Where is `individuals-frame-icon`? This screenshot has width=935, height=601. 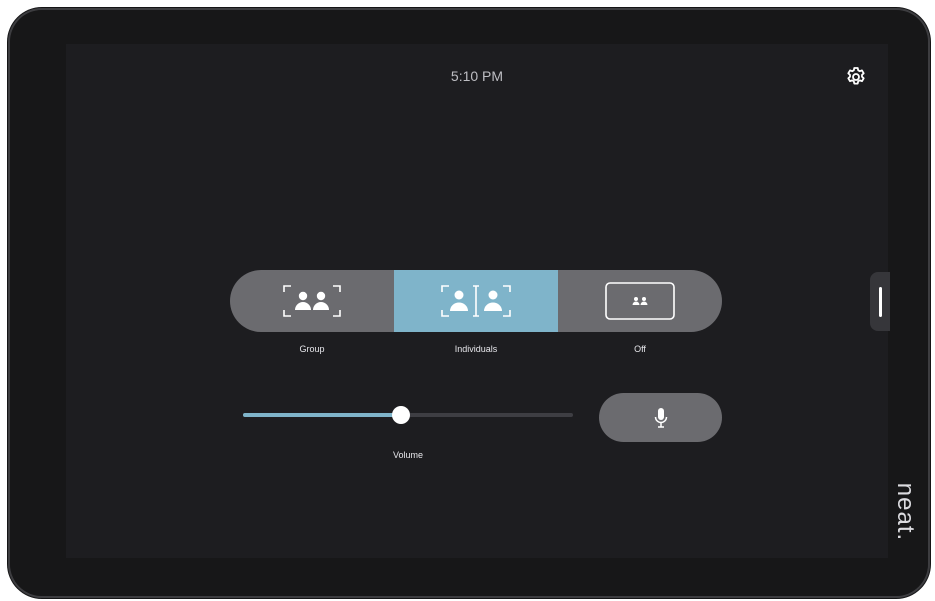 individuals-frame-icon is located at coordinates (476, 301).